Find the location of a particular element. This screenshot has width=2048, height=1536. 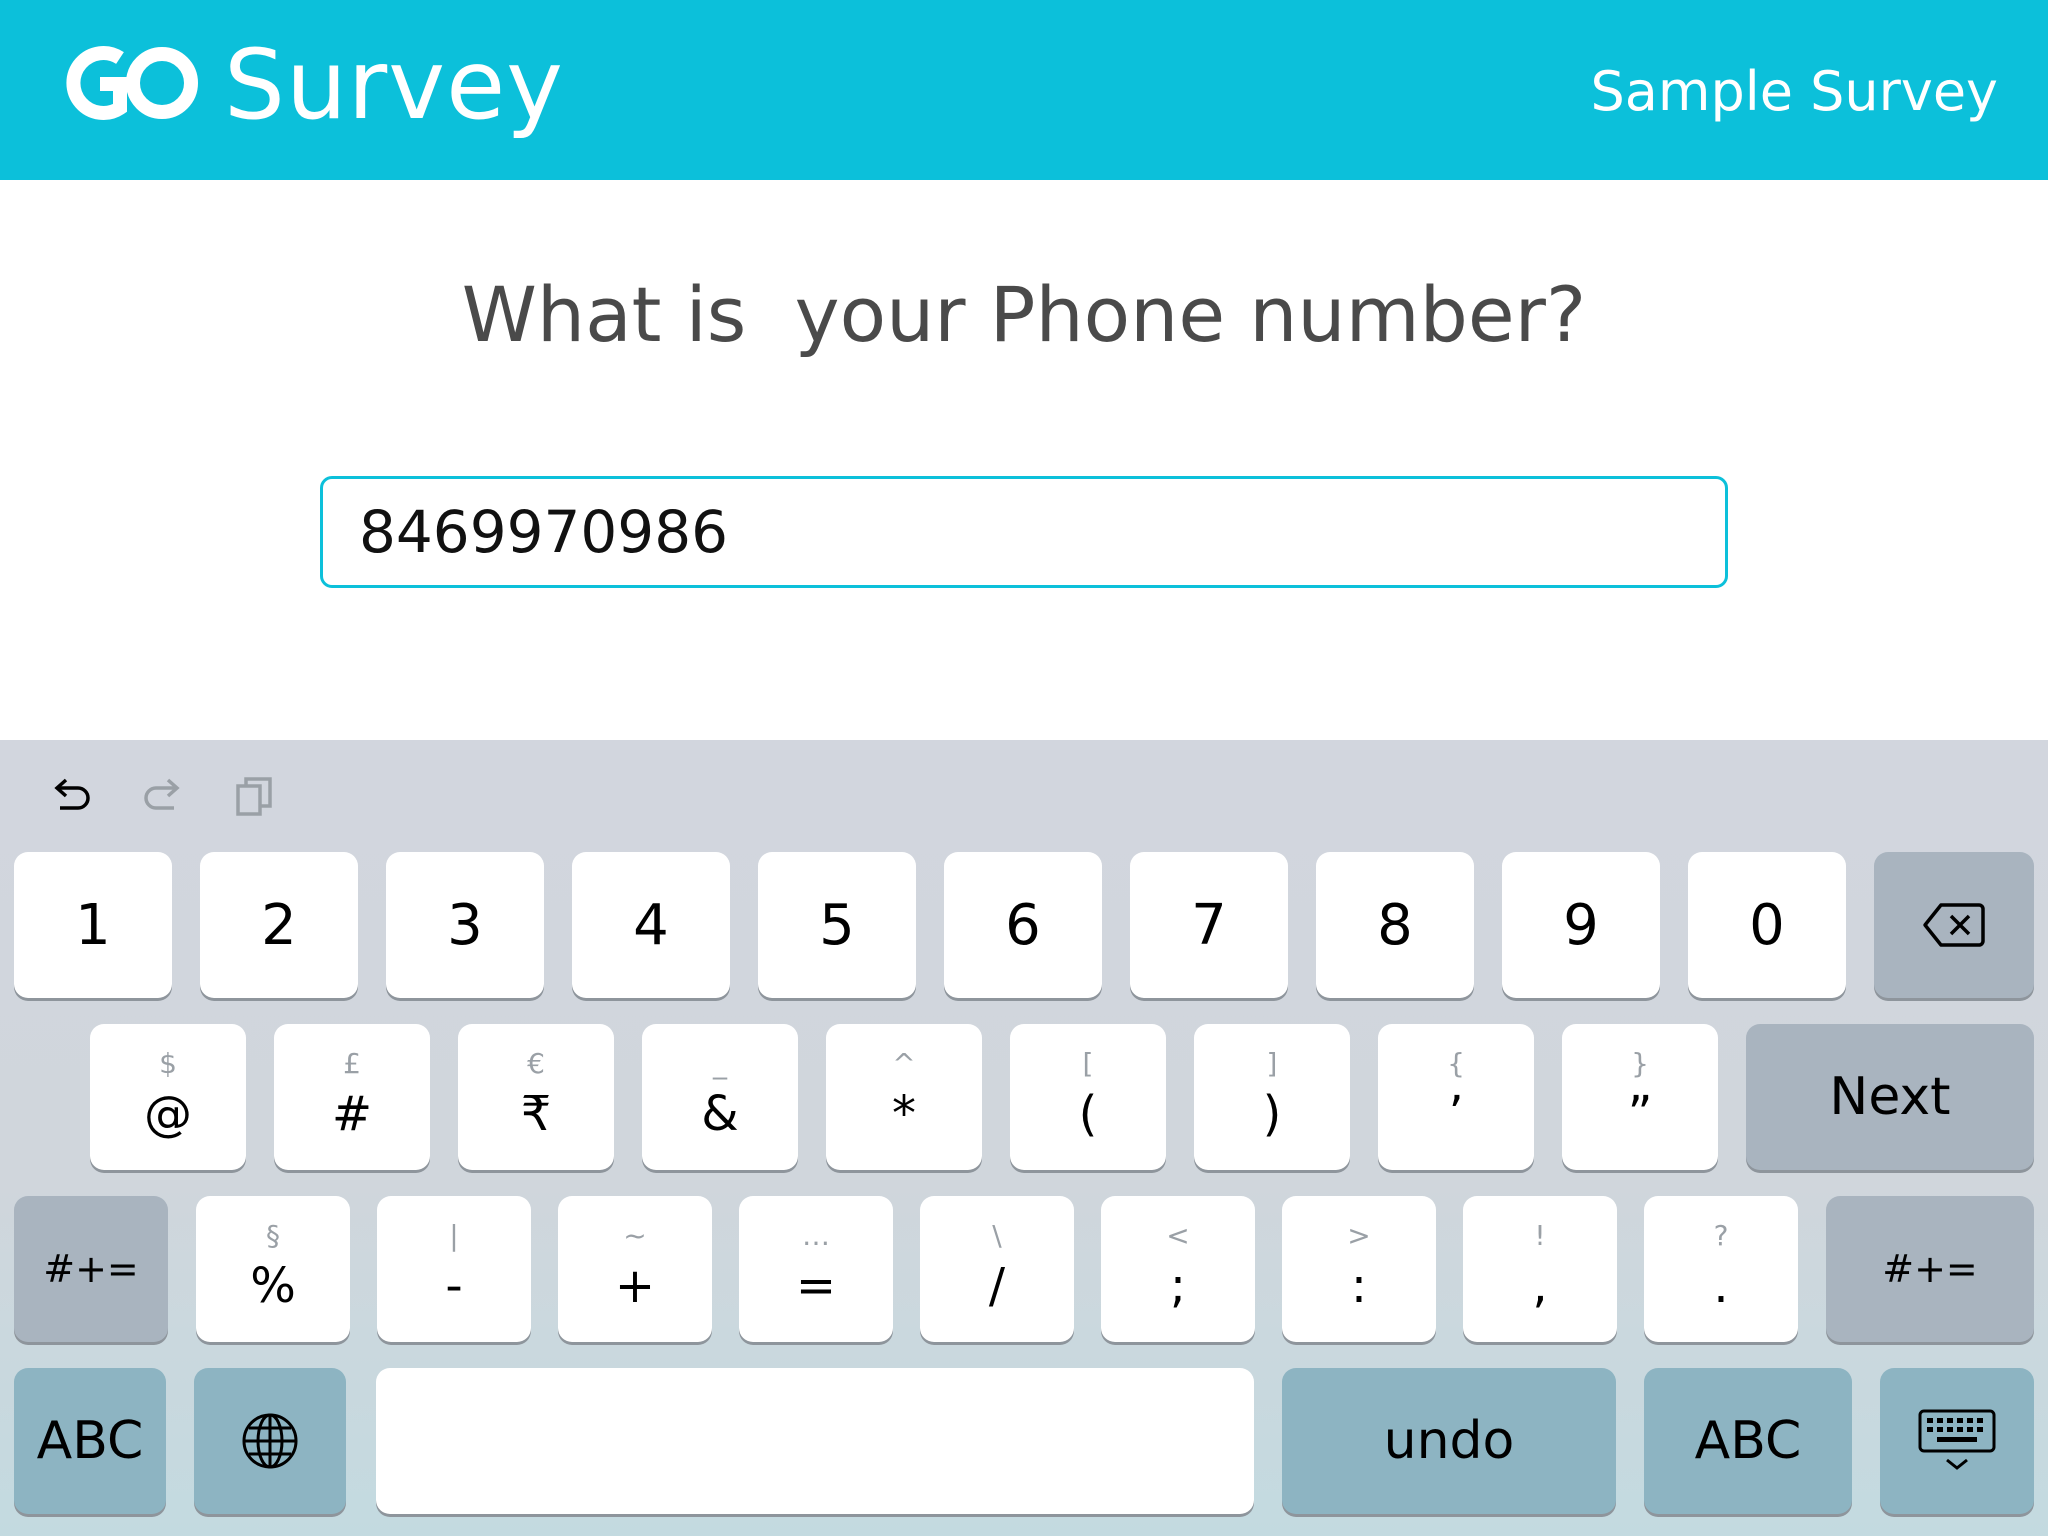

key-rupee: € ₹ is located at coordinates (536, 1097).